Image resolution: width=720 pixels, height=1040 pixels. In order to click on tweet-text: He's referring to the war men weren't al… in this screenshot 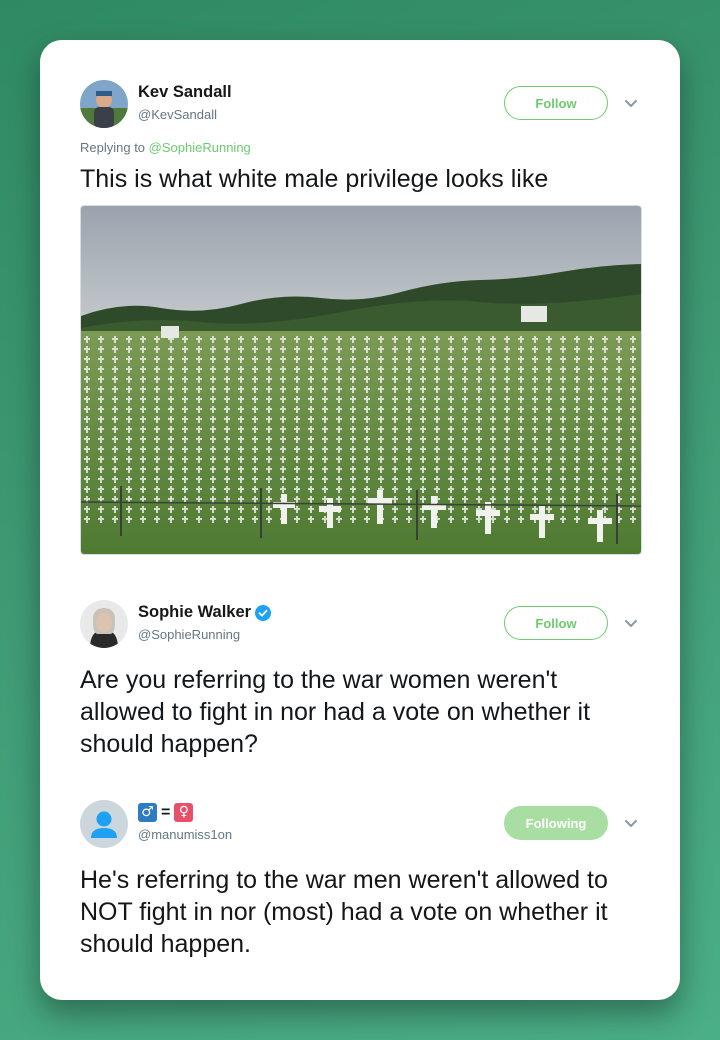, I will do `click(344, 912)`.